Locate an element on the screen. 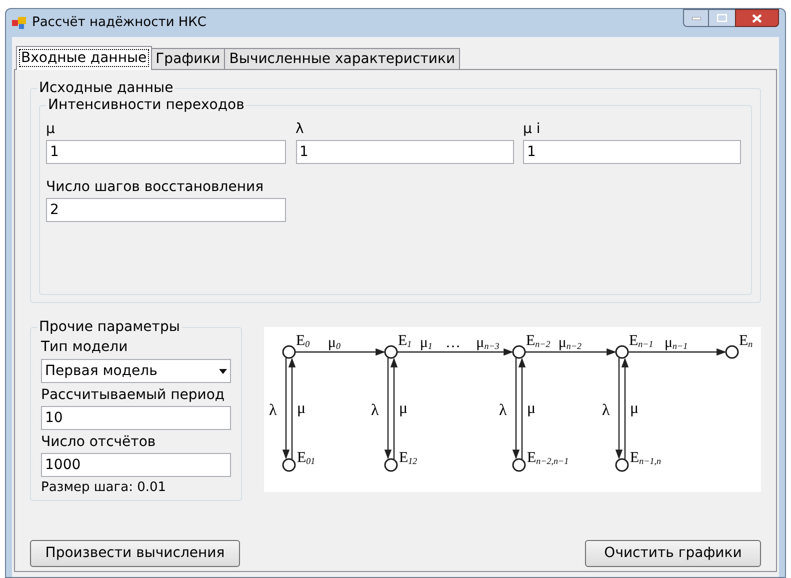  input-field: 1000 is located at coordinates (136, 465).